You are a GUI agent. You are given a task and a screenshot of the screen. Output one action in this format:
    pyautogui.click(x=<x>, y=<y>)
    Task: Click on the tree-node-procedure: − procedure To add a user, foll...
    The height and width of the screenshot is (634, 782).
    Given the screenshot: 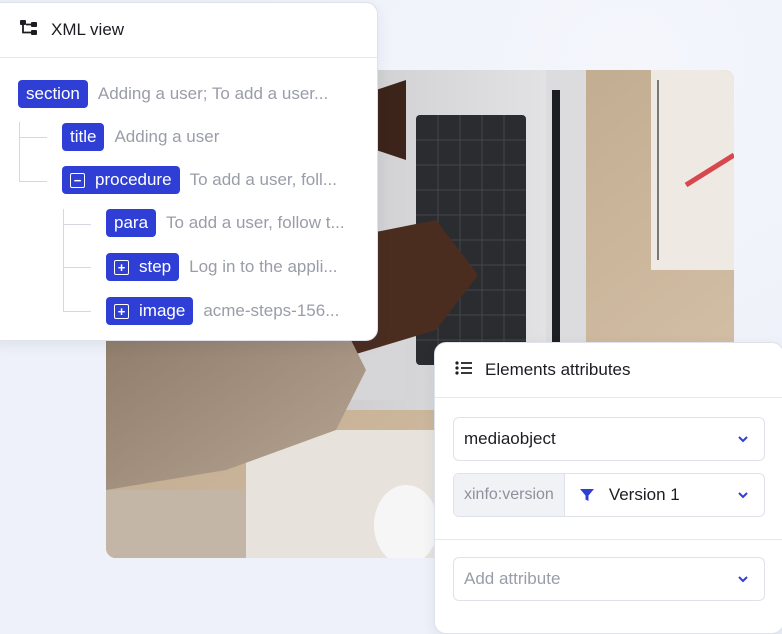 What is the action you would take?
    pyautogui.click(x=199, y=180)
    